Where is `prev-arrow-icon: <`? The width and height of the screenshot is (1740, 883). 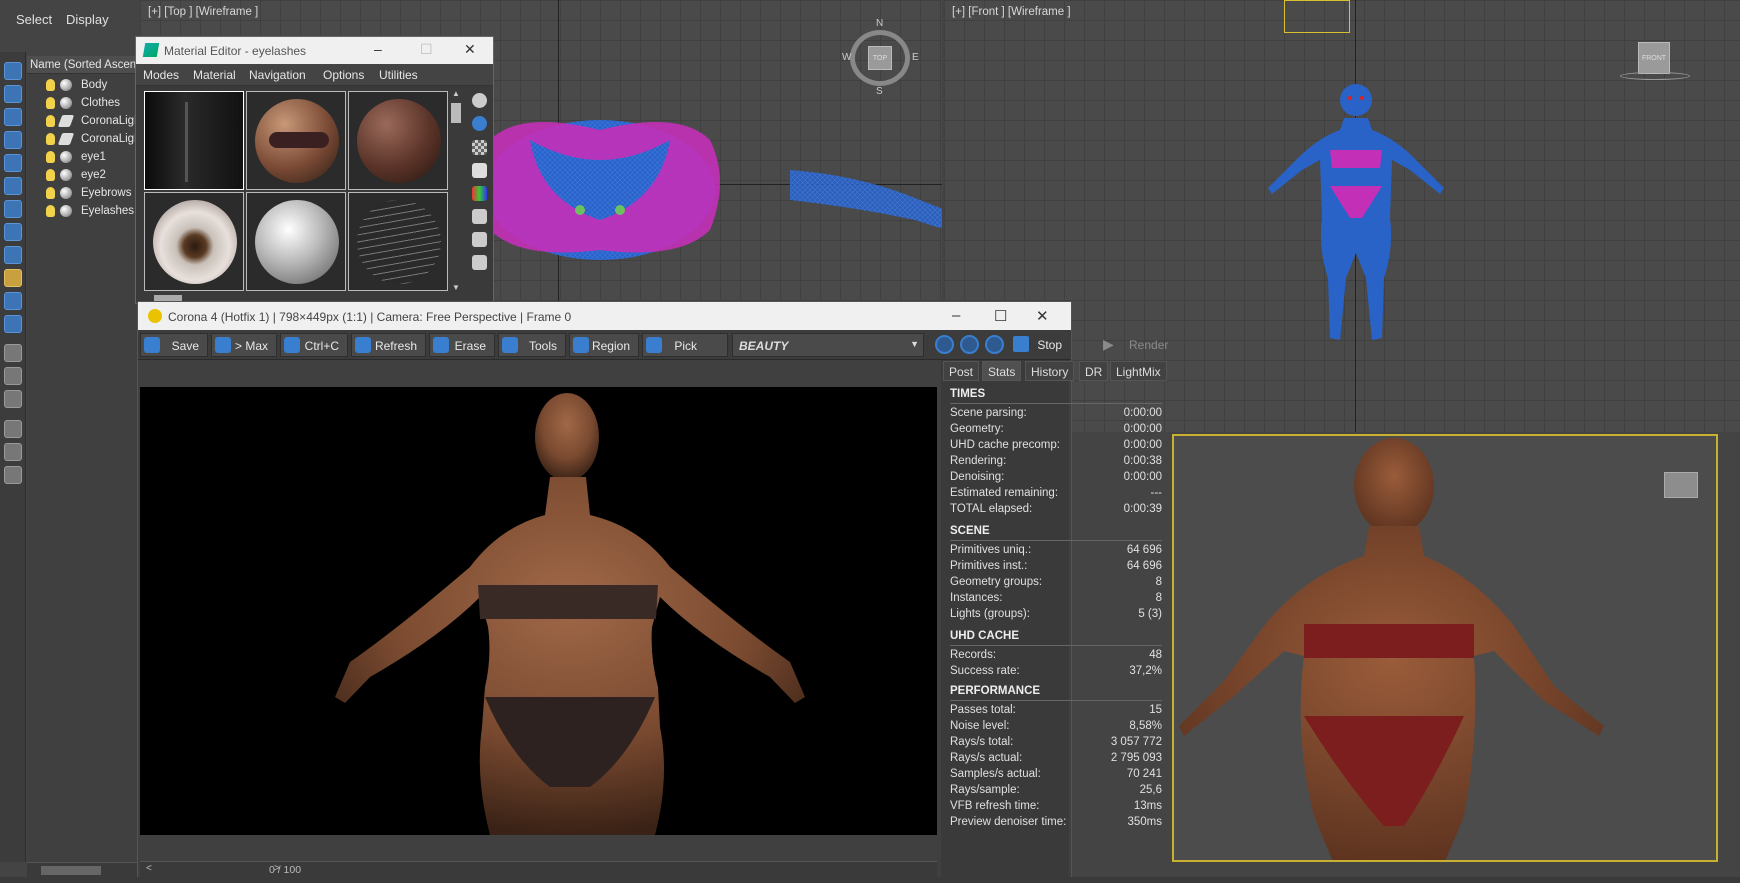 prev-arrow-icon: < is located at coordinates (149, 868).